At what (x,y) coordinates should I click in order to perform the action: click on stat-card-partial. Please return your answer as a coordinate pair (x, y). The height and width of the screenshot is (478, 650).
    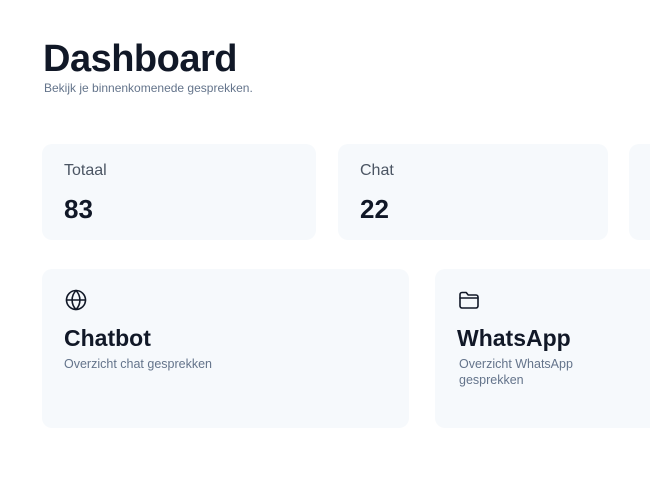
    Looking at the image, I should click on (639, 192).